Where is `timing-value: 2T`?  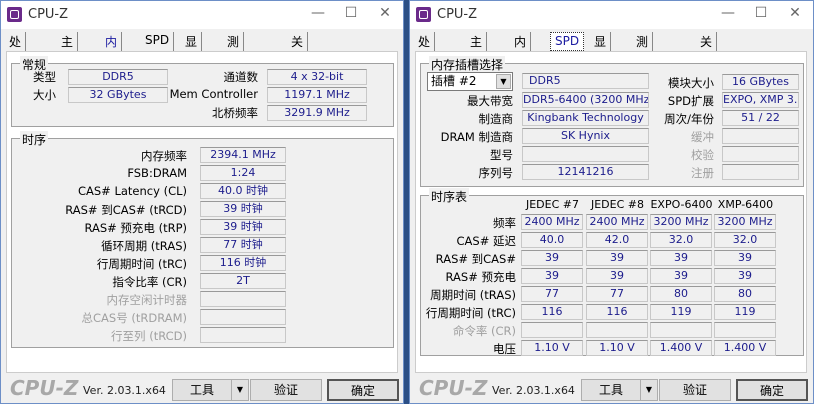 timing-value: 2T is located at coordinates (243, 281).